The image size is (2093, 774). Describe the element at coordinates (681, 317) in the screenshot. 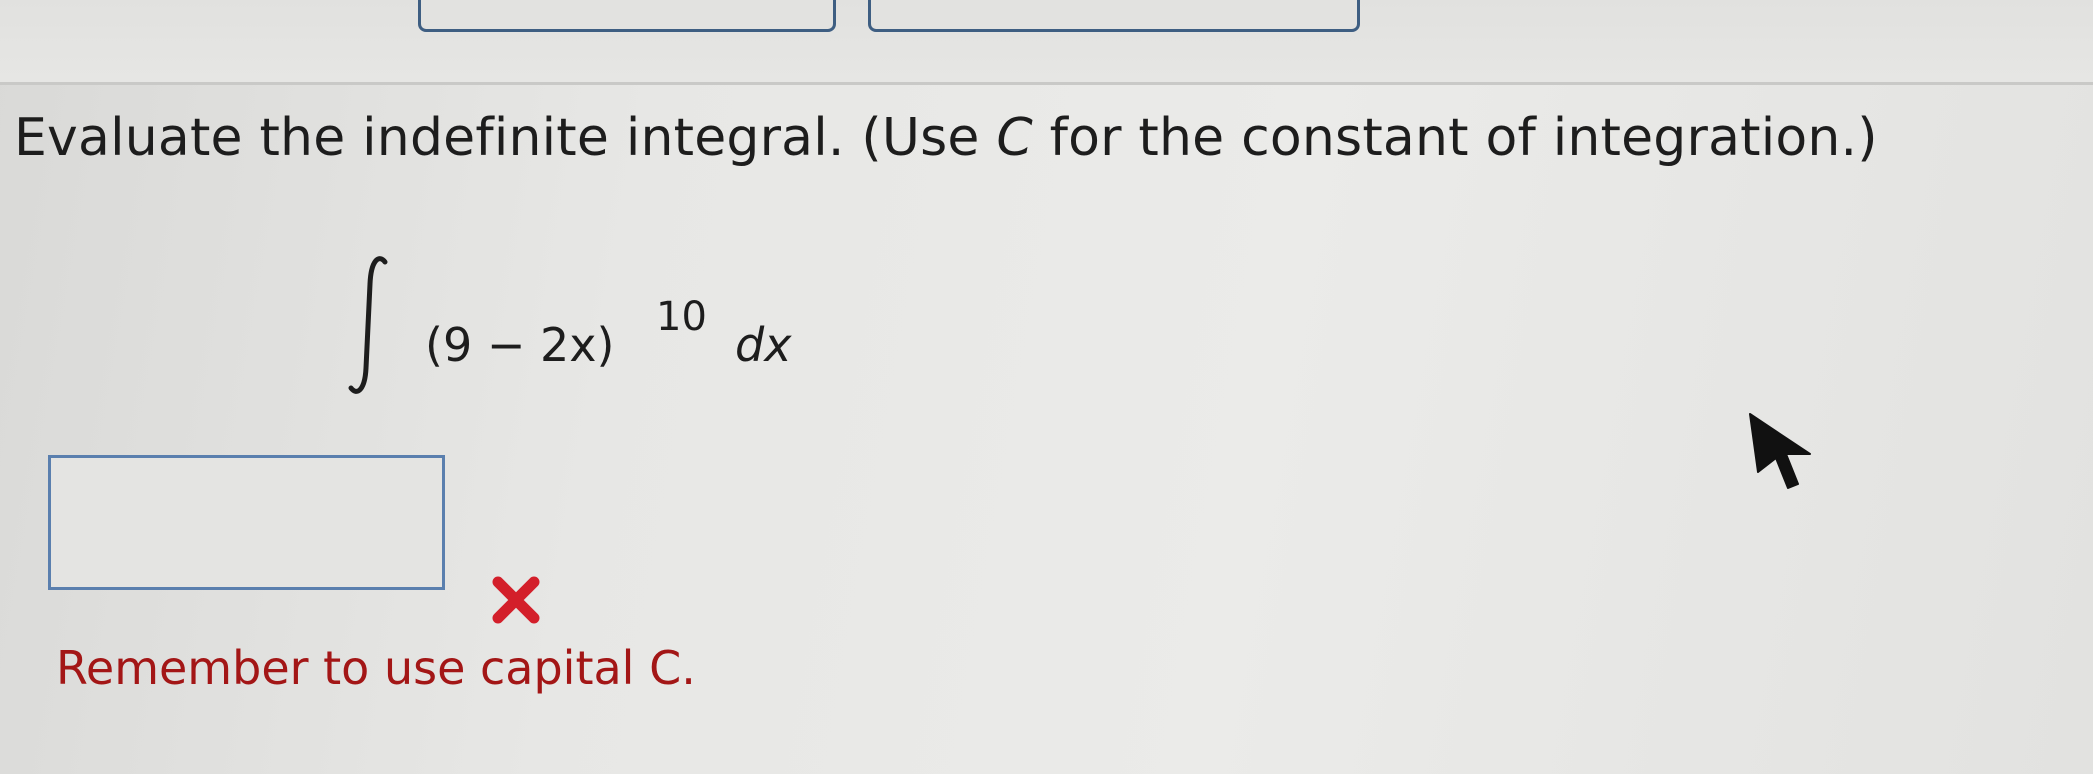

I see `integrand-exponent: 10` at that location.